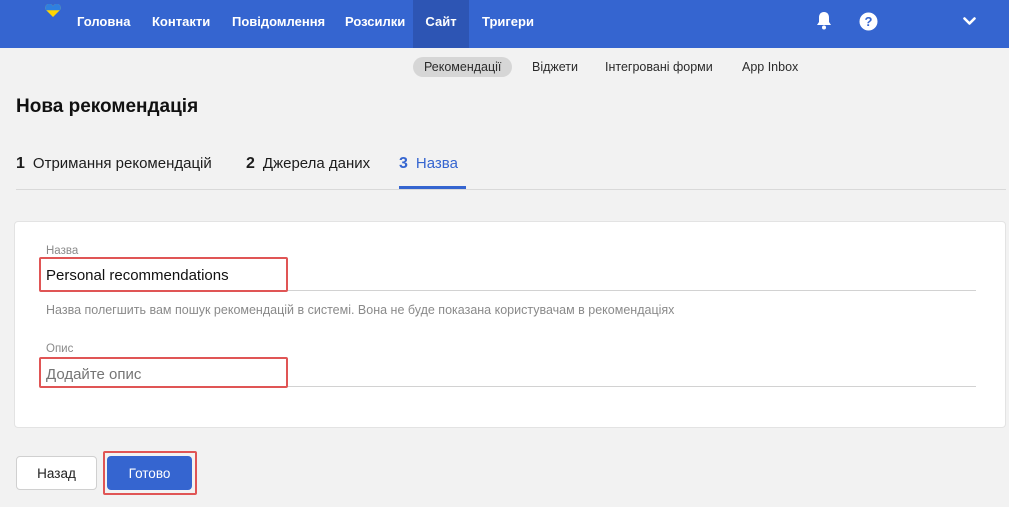 The height and width of the screenshot is (507, 1009). What do you see at coordinates (107, 106) in the screenshot?
I see `page-title: Нова рекомендація` at bounding box center [107, 106].